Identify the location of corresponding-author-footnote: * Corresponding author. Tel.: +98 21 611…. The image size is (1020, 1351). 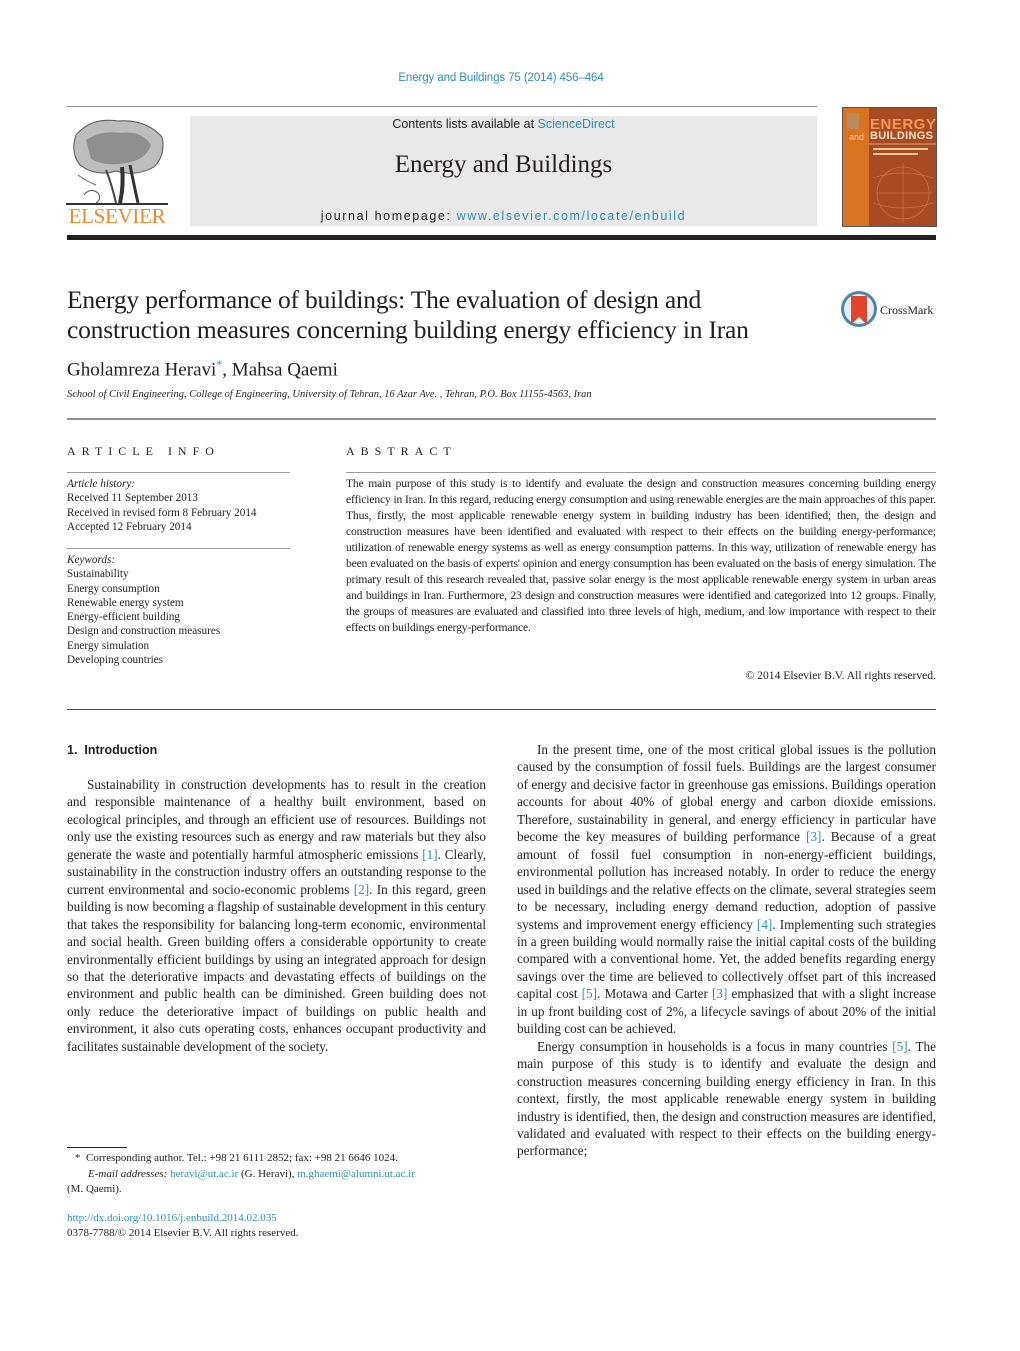
(282, 1174).